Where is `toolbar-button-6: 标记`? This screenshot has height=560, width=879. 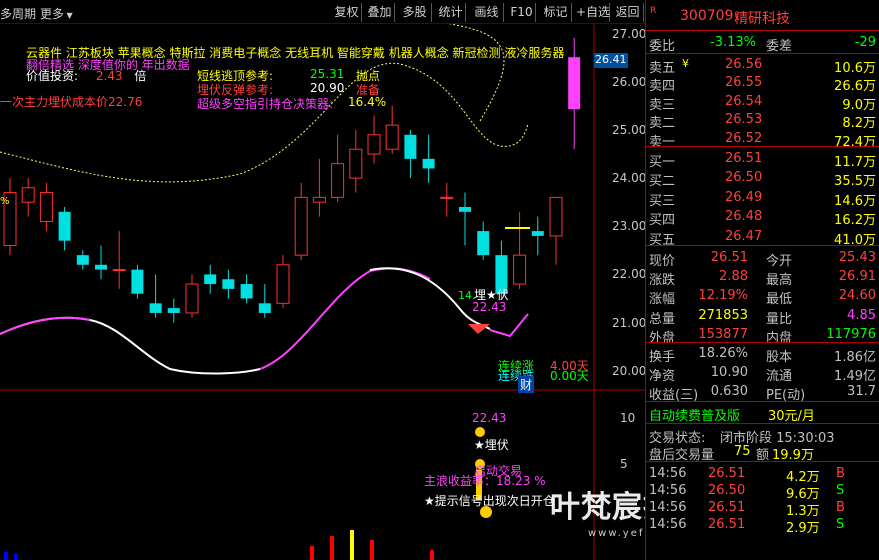 toolbar-button-6: 标记 is located at coordinates (556, 12).